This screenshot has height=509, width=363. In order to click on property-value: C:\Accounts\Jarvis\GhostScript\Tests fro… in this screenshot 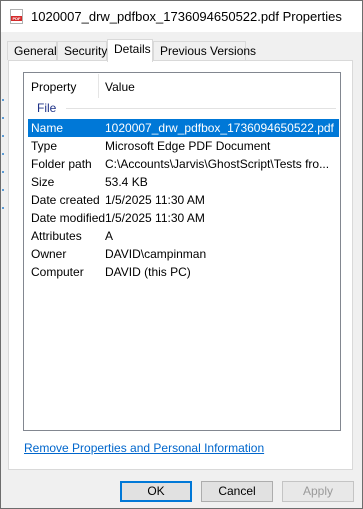, I will do `click(217, 164)`.